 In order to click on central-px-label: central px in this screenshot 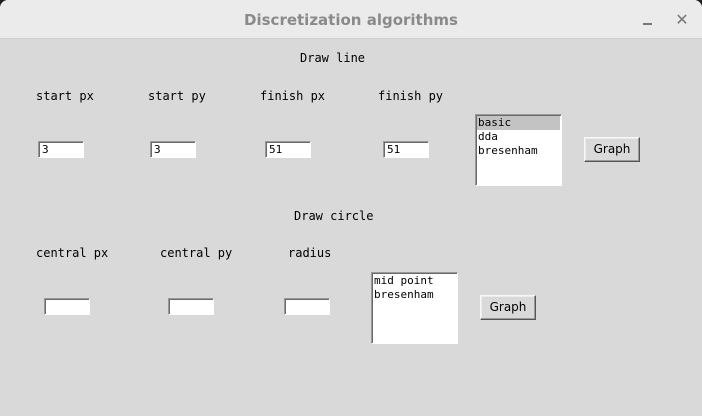, I will do `click(72, 253)`.